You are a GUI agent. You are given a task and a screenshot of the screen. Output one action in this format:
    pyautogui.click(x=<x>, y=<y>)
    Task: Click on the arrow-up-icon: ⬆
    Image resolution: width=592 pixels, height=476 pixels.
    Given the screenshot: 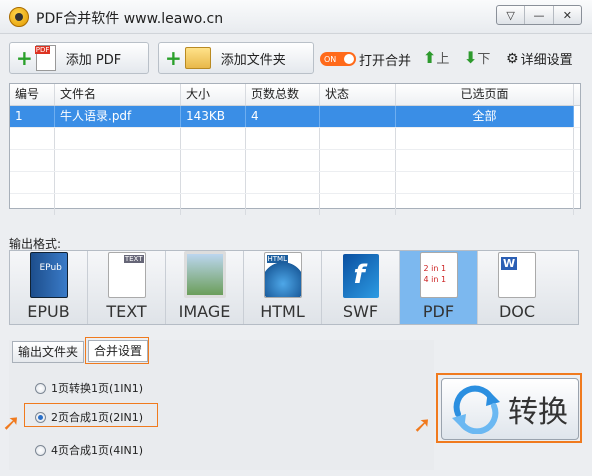 What is the action you would take?
    pyautogui.click(x=430, y=57)
    